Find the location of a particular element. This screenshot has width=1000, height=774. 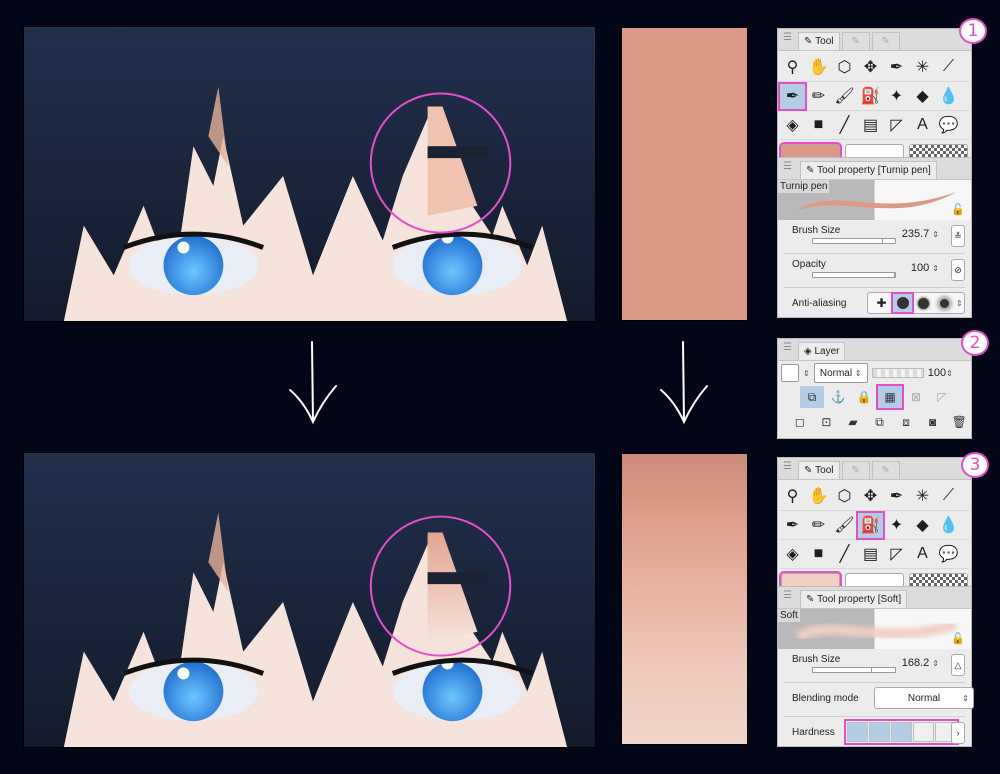

anti-aliasing-none: ✚ is located at coordinates (881, 303).